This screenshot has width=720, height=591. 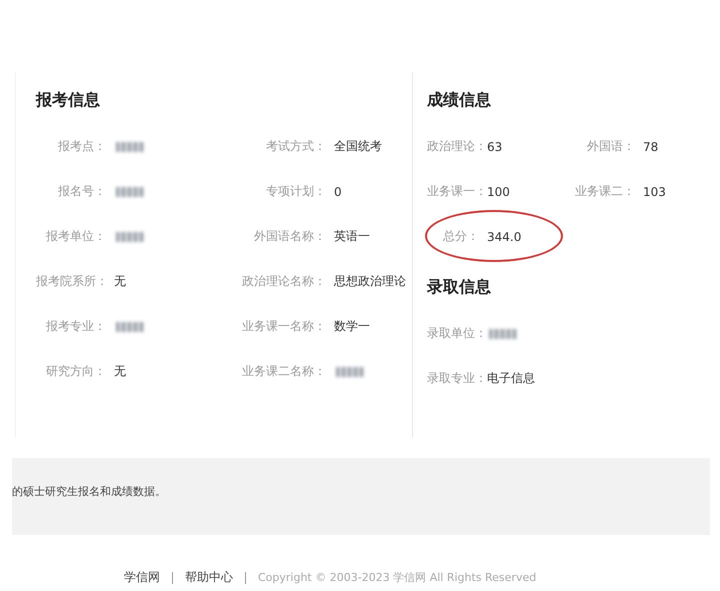 What do you see at coordinates (397, 577) in the screenshot?
I see `copyright-text: Copyright © 2003-2023 学信网 All Rights Reserved` at bounding box center [397, 577].